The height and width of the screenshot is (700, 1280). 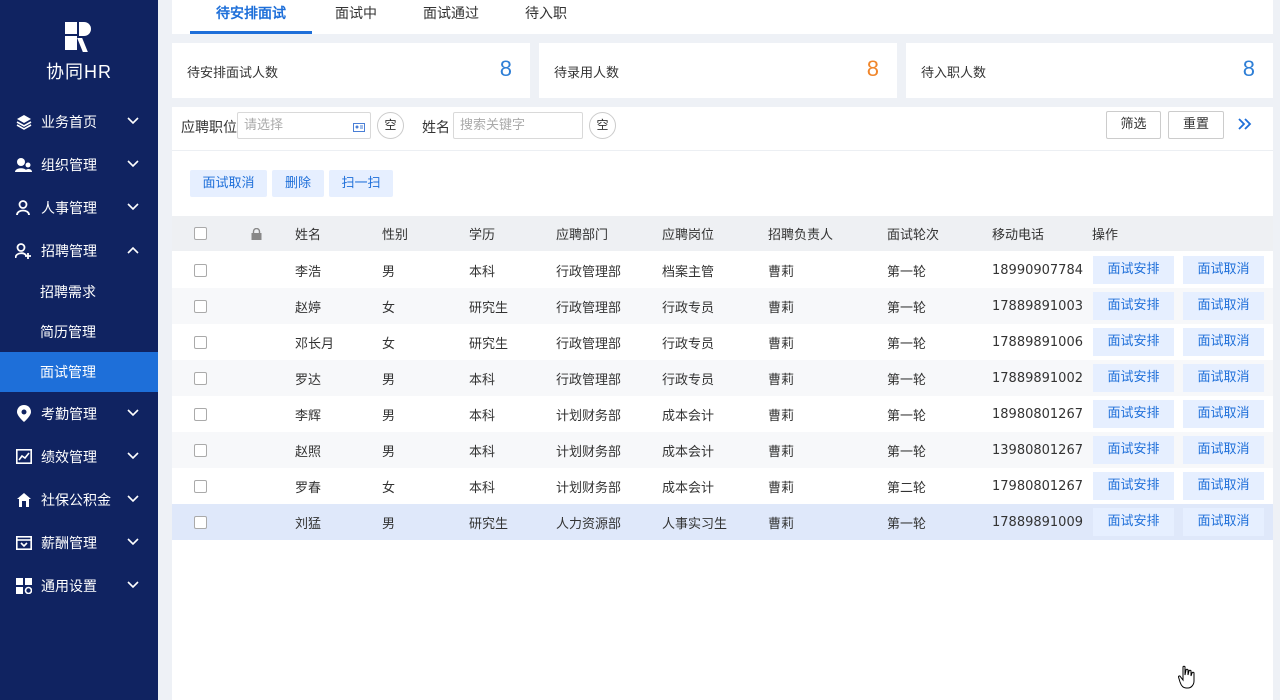 I want to click on tab-pending-onboarding: 待入职, so click(x=546, y=17).